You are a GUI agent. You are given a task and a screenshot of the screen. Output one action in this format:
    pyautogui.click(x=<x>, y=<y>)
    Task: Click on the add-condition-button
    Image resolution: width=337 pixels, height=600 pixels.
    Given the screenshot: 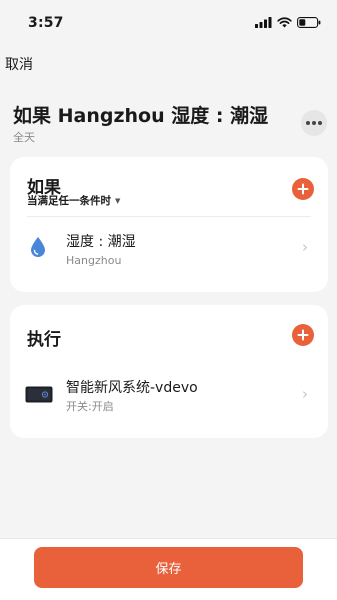 What is the action you would take?
    pyautogui.click(x=303, y=189)
    